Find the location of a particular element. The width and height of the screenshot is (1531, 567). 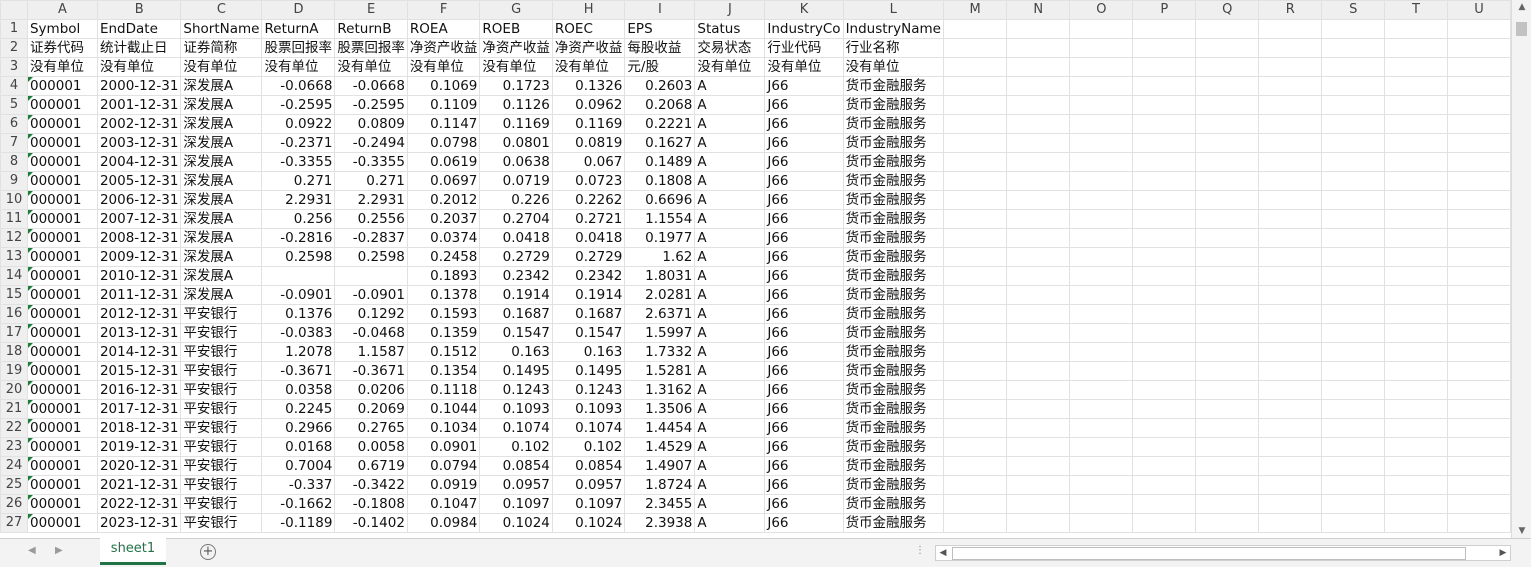

cell: 0.0418 is located at coordinates (588, 238).